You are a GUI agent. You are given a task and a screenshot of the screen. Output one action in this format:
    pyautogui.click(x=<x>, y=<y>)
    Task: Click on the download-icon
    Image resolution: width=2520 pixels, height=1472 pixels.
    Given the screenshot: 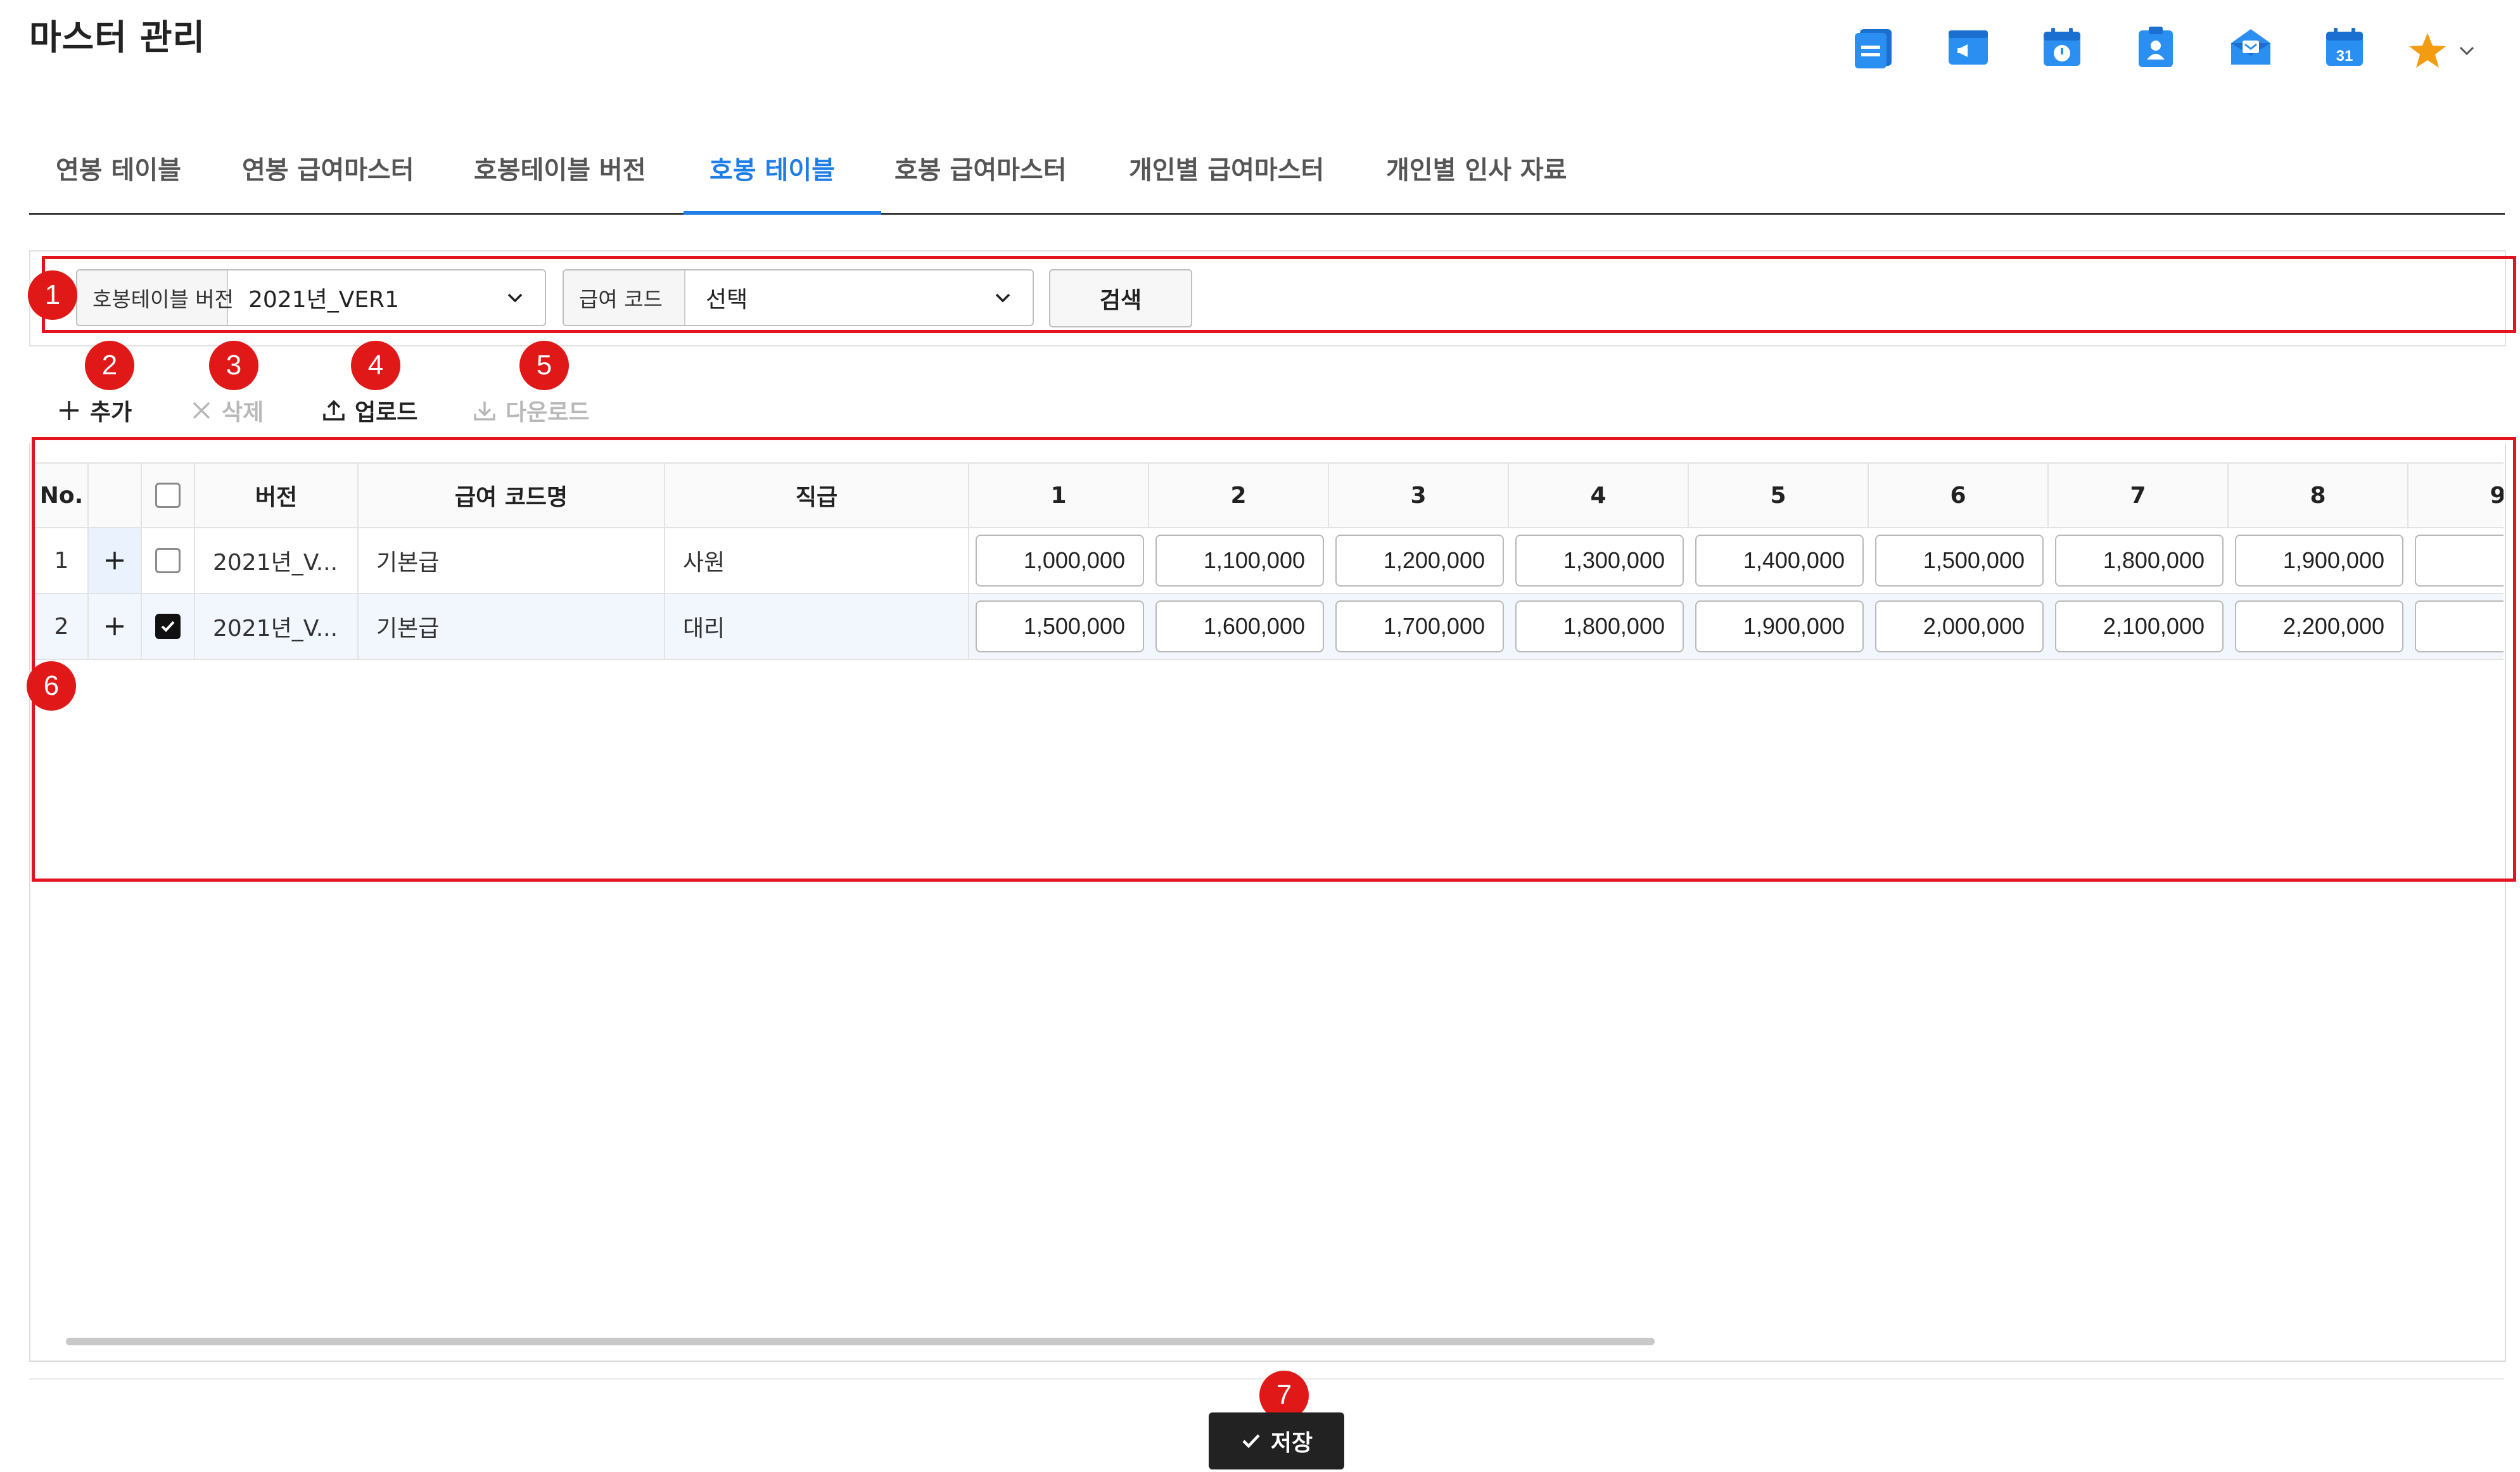 What is the action you would take?
    pyautogui.click(x=484, y=411)
    